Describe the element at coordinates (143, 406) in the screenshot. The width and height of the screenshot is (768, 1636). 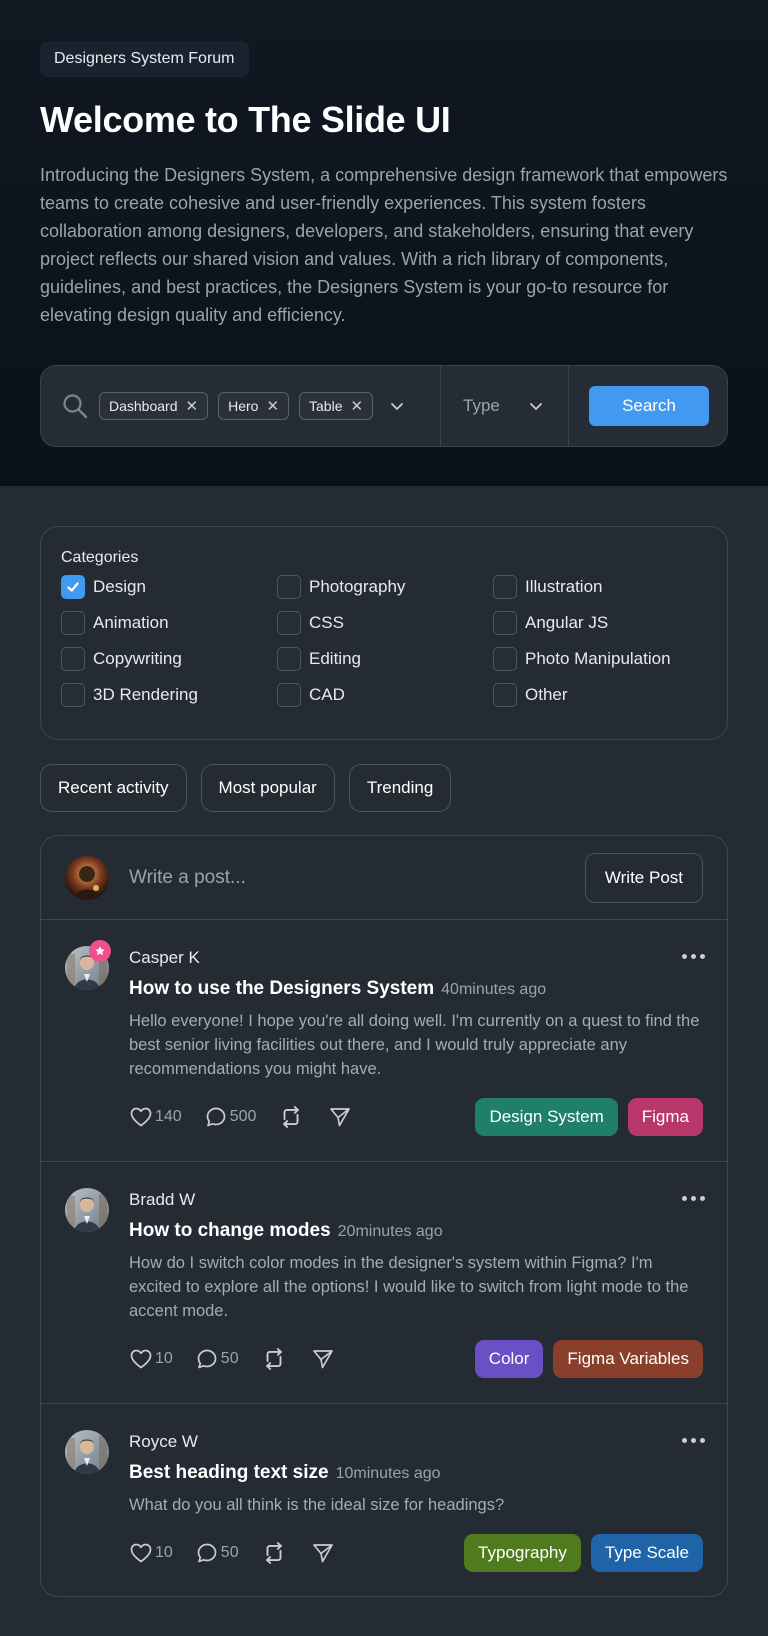
I see `chip-label: Dashboard` at that location.